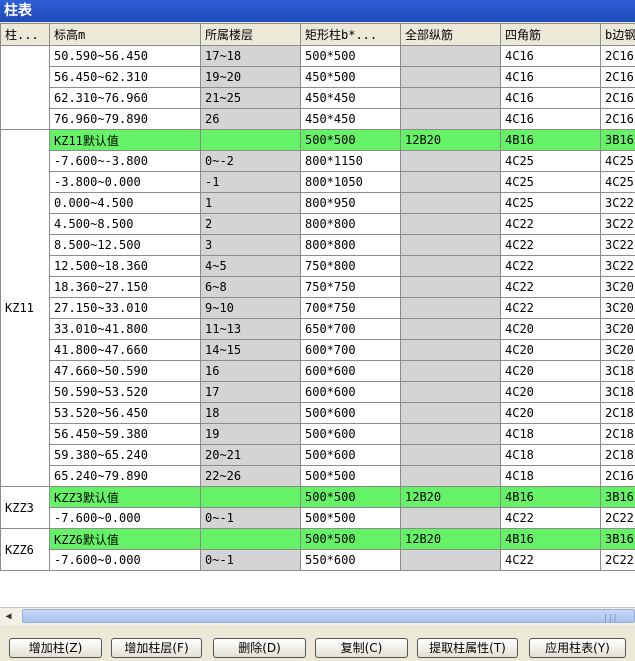 Image resolution: width=635 pixels, height=661 pixels. What do you see at coordinates (318, 287) in the screenshot?
I see `table-row: 18.360~27.150 6~8 750*750 4C22 3C20` at bounding box center [318, 287].